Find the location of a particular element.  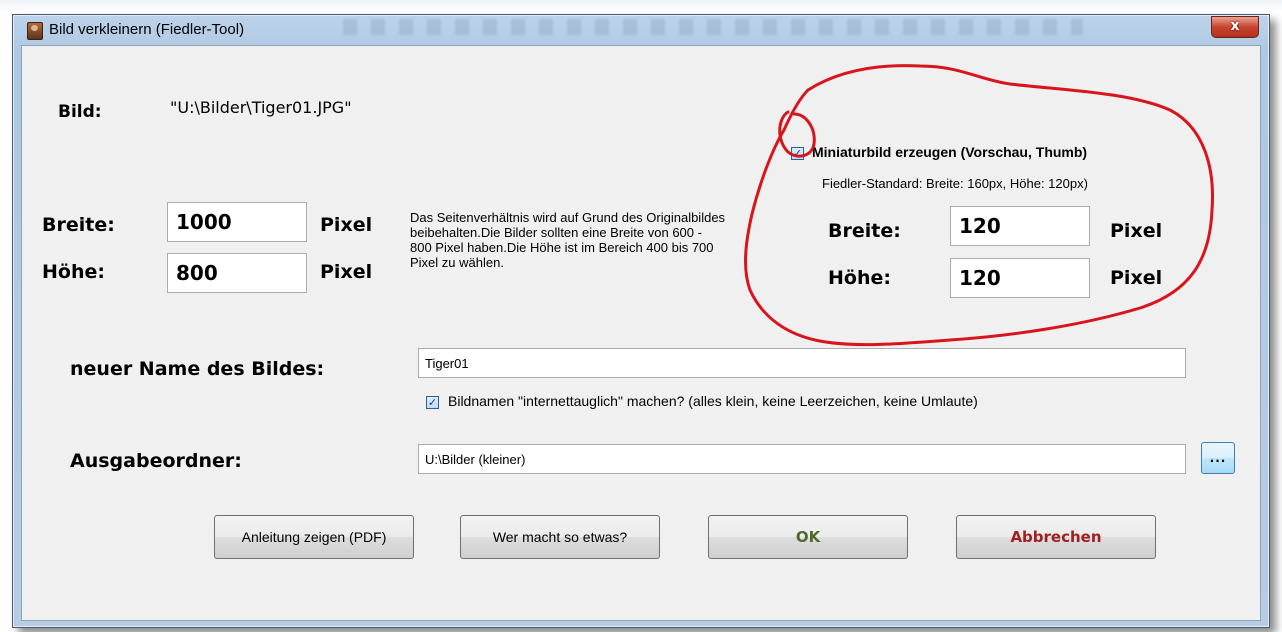

thumbnail-width-label: Breite: is located at coordinates (864, 231).